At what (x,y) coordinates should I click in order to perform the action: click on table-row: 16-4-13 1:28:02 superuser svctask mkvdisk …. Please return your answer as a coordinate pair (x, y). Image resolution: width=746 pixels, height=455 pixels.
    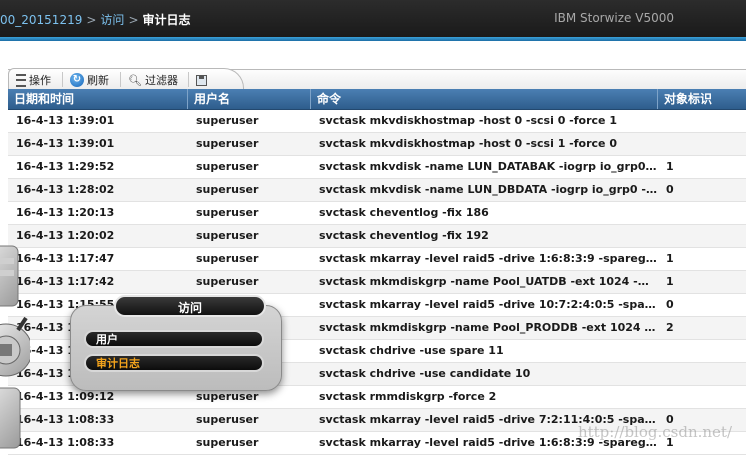
    Looking at the image, I should click on (377, 190).